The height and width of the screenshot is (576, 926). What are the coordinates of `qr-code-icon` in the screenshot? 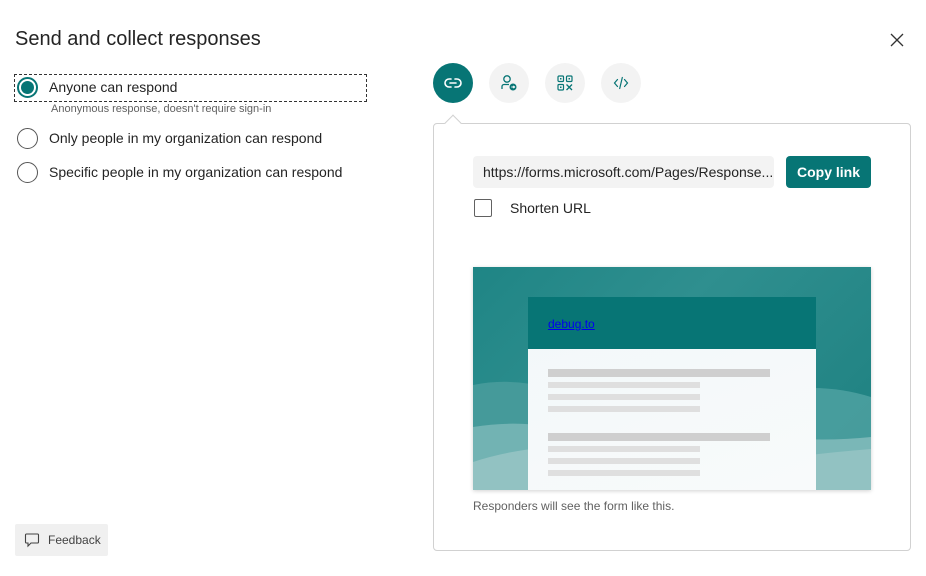 It's located at (565, 83).